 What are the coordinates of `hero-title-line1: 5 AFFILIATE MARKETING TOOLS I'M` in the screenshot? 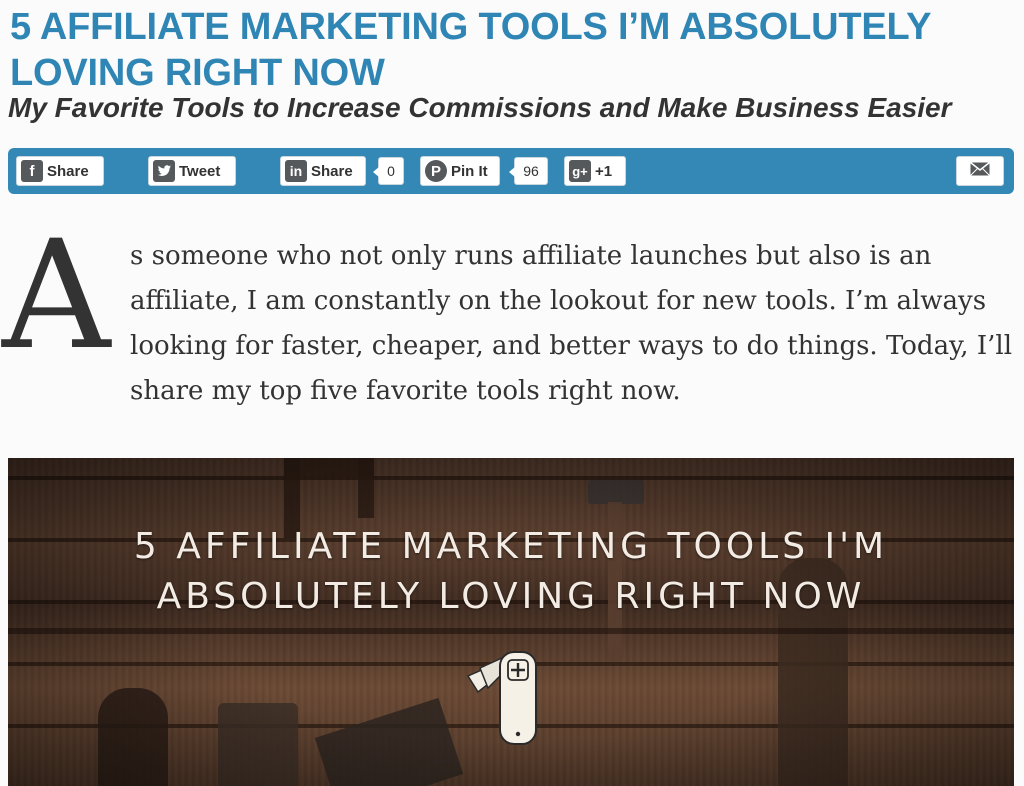 It's located at (511, 546).